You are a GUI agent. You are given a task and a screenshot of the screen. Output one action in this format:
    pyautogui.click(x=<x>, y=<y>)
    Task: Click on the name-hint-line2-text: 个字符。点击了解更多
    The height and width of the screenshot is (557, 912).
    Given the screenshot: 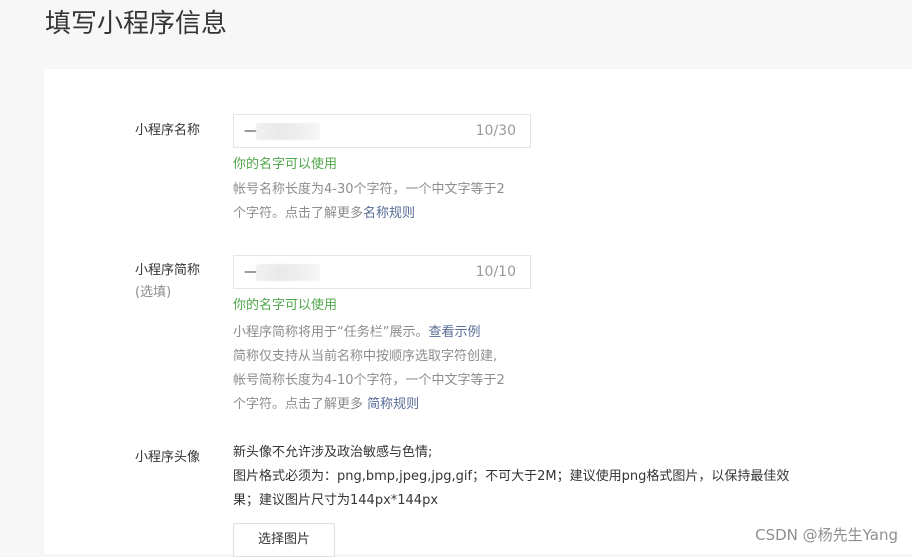 What is the action you would take?
    pyautogui.click(x=298, y=213)
    